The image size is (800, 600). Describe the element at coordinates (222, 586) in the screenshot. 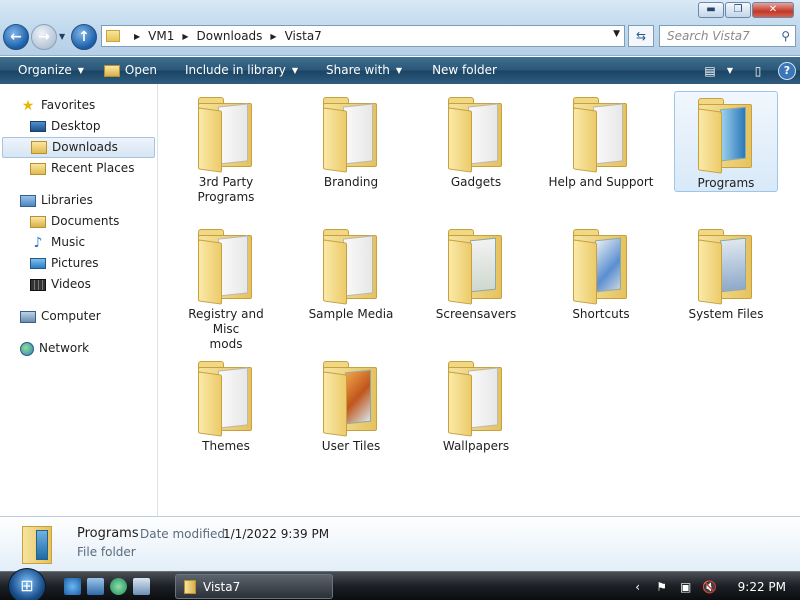

I see `taskbar-window-label: Vista7` at that location.